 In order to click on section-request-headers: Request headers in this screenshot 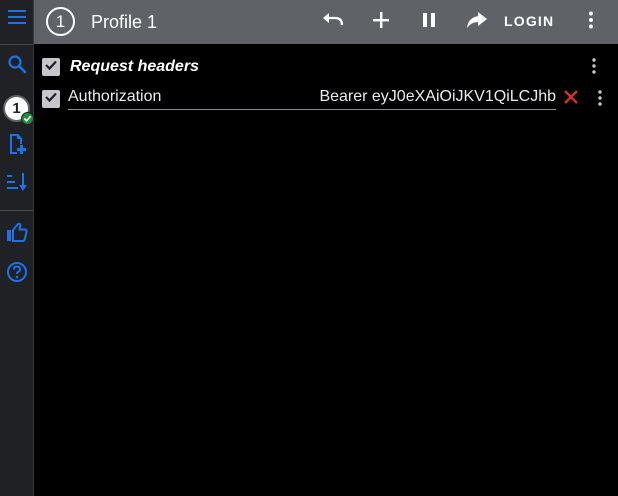, I will do `click(326, 68)`.